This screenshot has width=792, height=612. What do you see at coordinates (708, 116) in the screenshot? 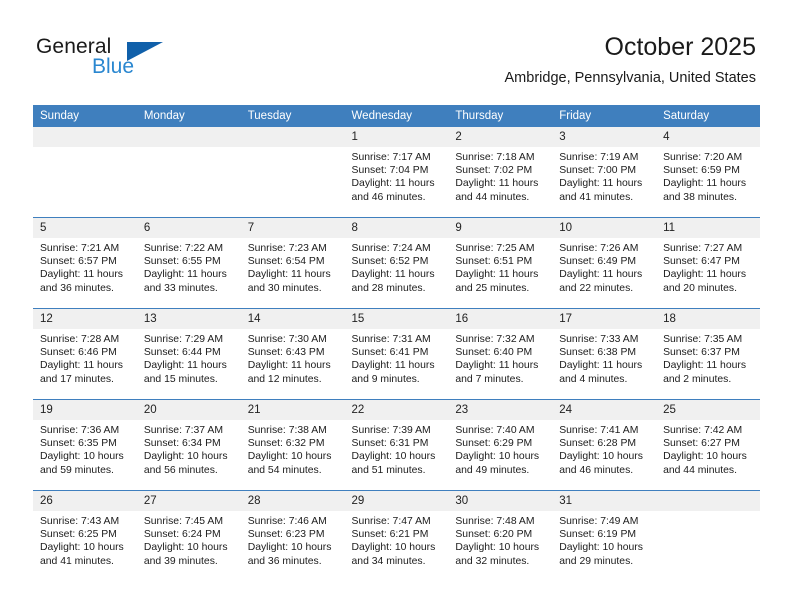
I see `weekday-header-saturday: Saturday` at bounding box center [708, 116].